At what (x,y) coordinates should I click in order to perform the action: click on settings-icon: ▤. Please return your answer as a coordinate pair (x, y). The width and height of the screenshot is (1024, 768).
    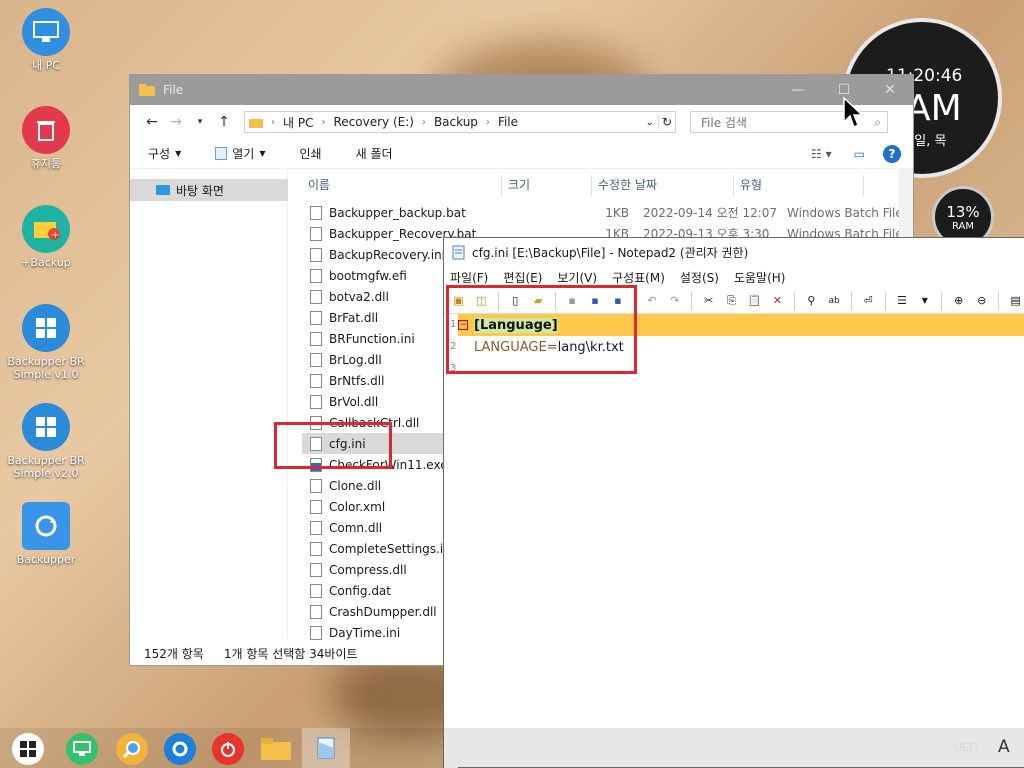
    Looking at the image, I should click on (1015, 301).